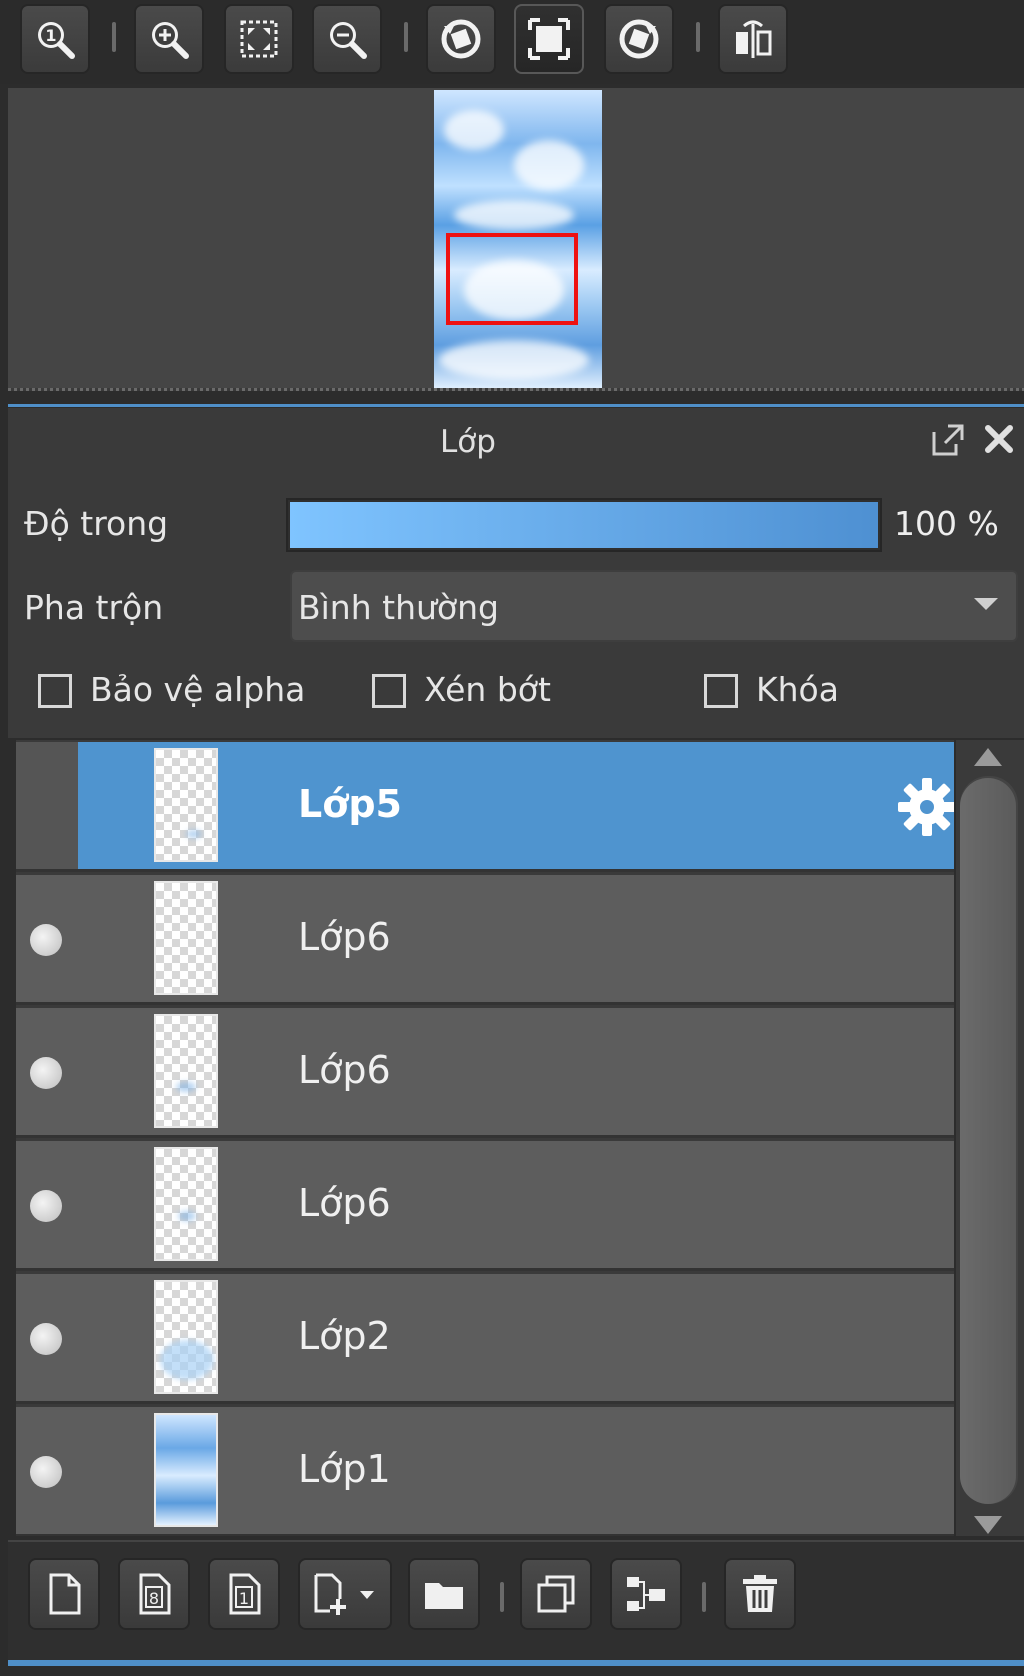 Image resolution: width=1024 pixels, height=1676 pixels. What do you see at coordinates (485, 1471) in the screenshot?
I see `layer-row: Lớp1` at bounding box center [485, 1471].